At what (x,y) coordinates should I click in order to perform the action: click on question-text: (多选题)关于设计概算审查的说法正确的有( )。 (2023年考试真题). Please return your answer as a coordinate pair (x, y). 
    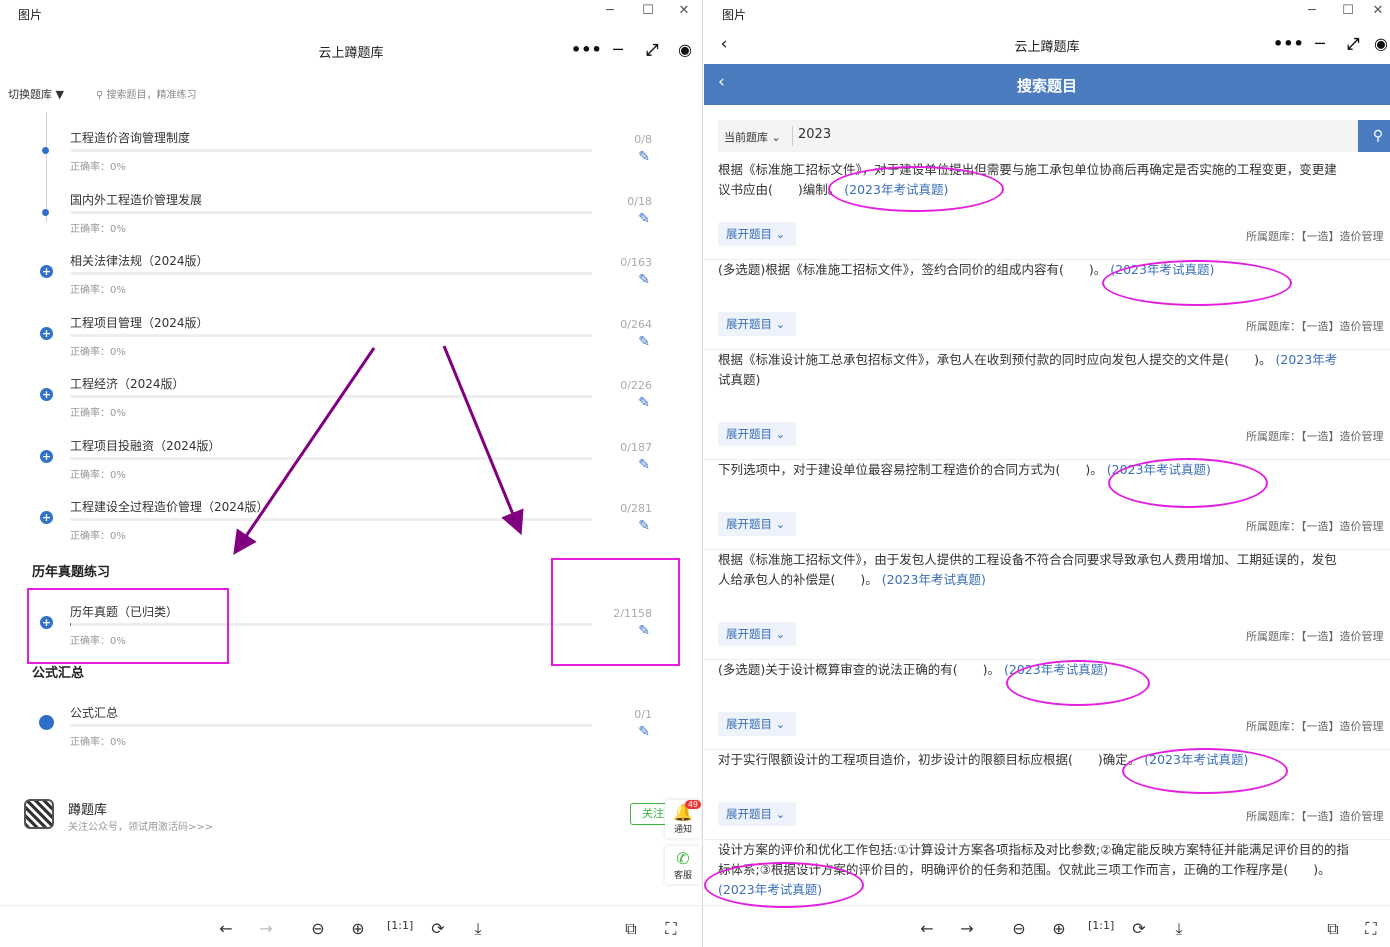
    Looking at the image, I should click on (1054, 670).